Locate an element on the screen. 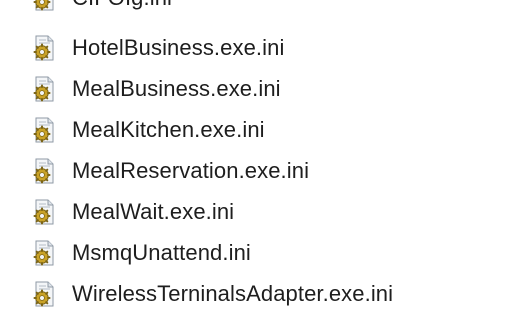  file-item: MealBusiness.exe.ini is located at coordinates (155, 89).